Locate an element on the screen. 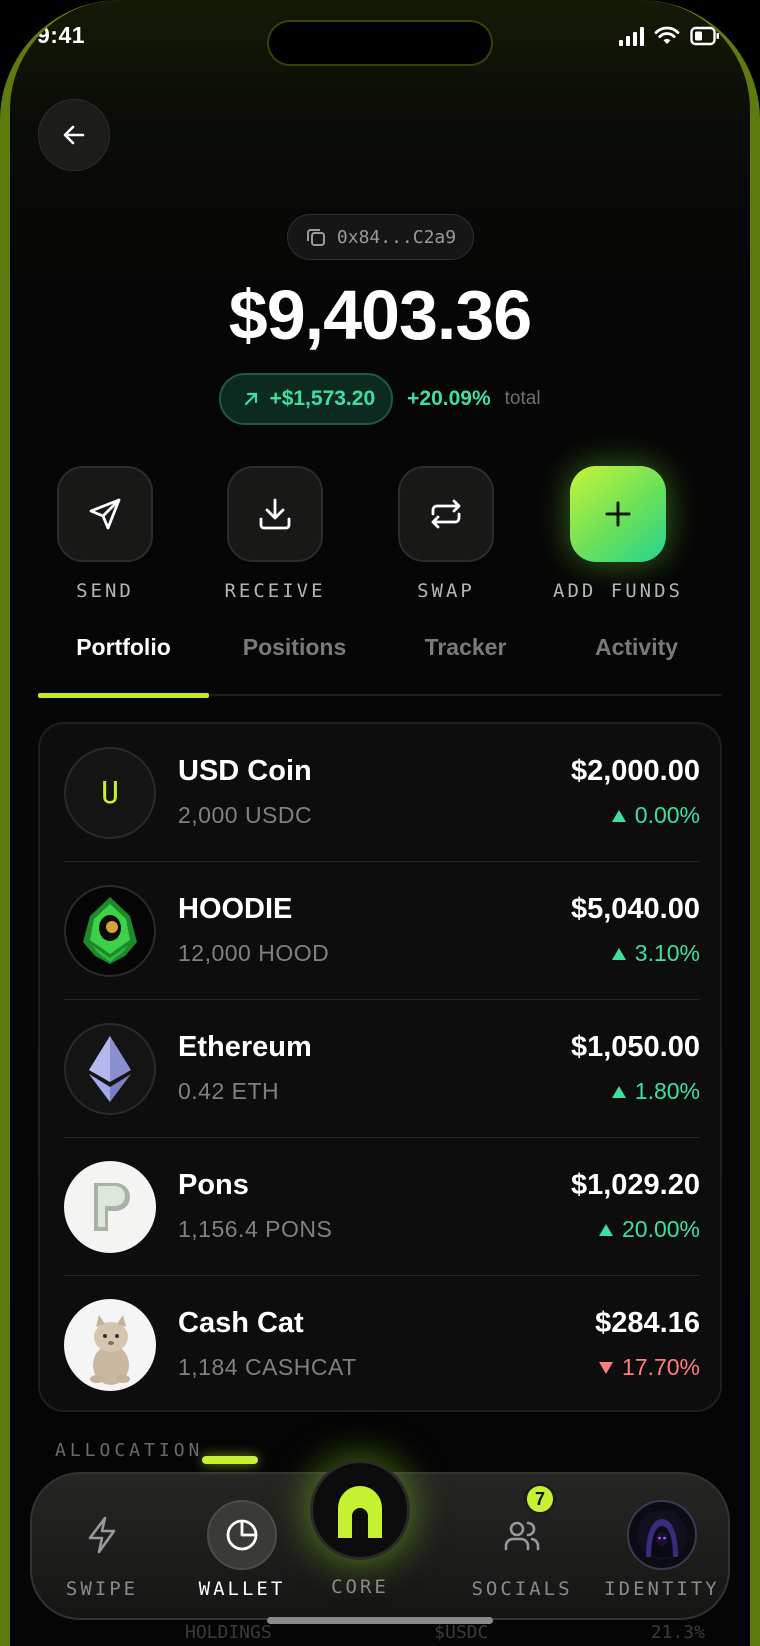  list-item: HOODIE 12,000 HOOD $5,040.00 3.10% is located at coordinates (382, 931).